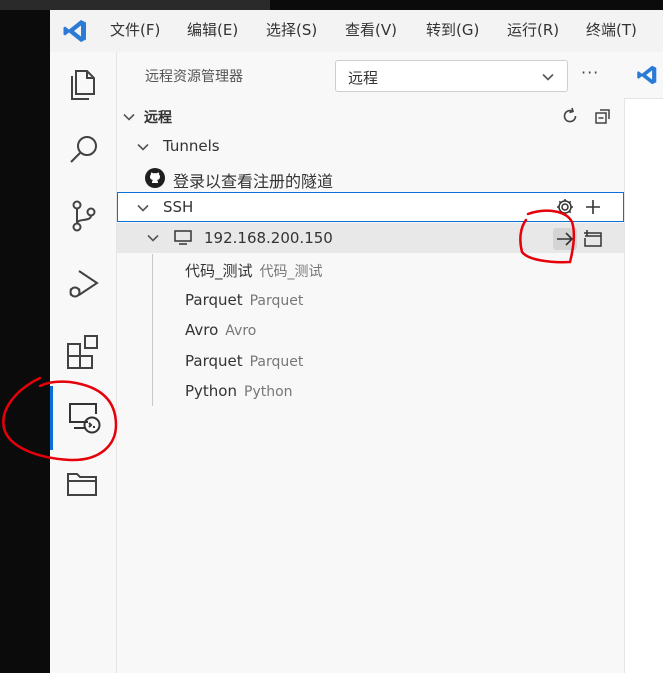  What do you see at coordinates (593, 207) in the screenshot?
I see `plus-icon` at bounding box center [593, 207].